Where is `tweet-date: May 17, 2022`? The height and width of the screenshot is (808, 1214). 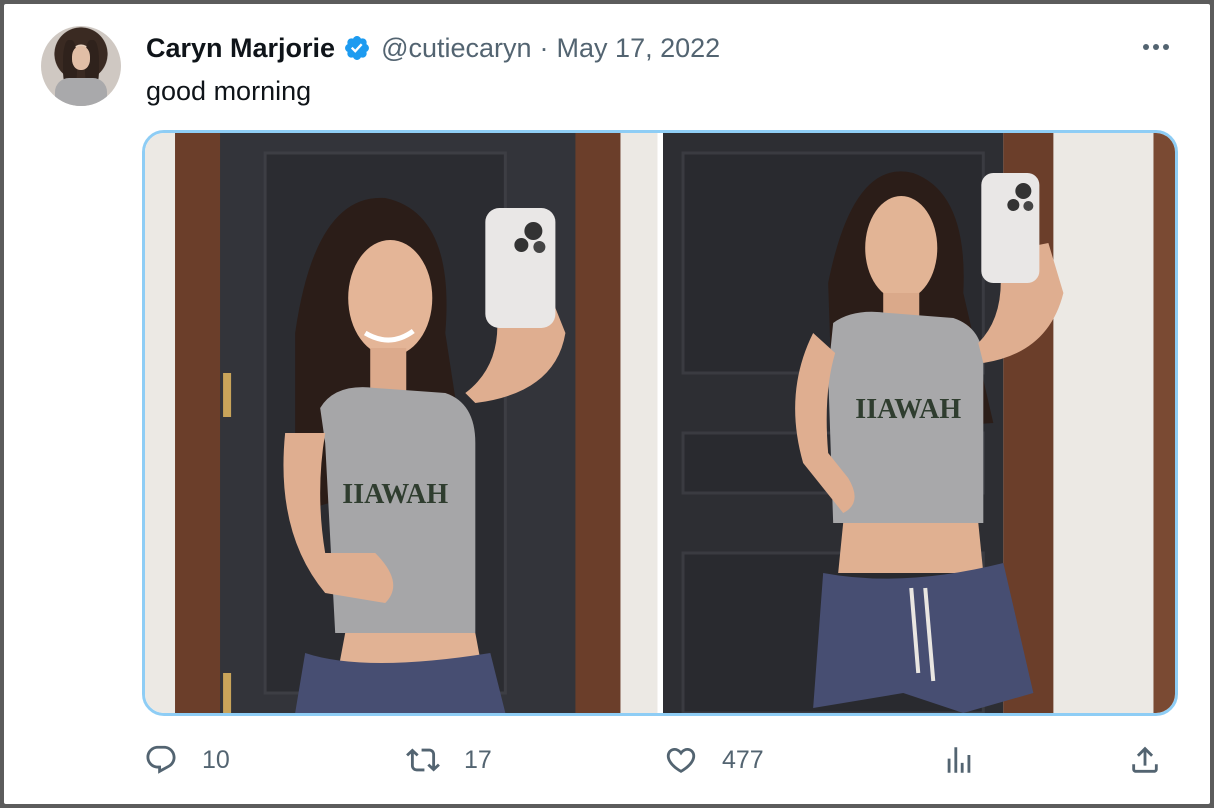
tweet-date: May 17, 2022 is located at coordinates (639, 48).